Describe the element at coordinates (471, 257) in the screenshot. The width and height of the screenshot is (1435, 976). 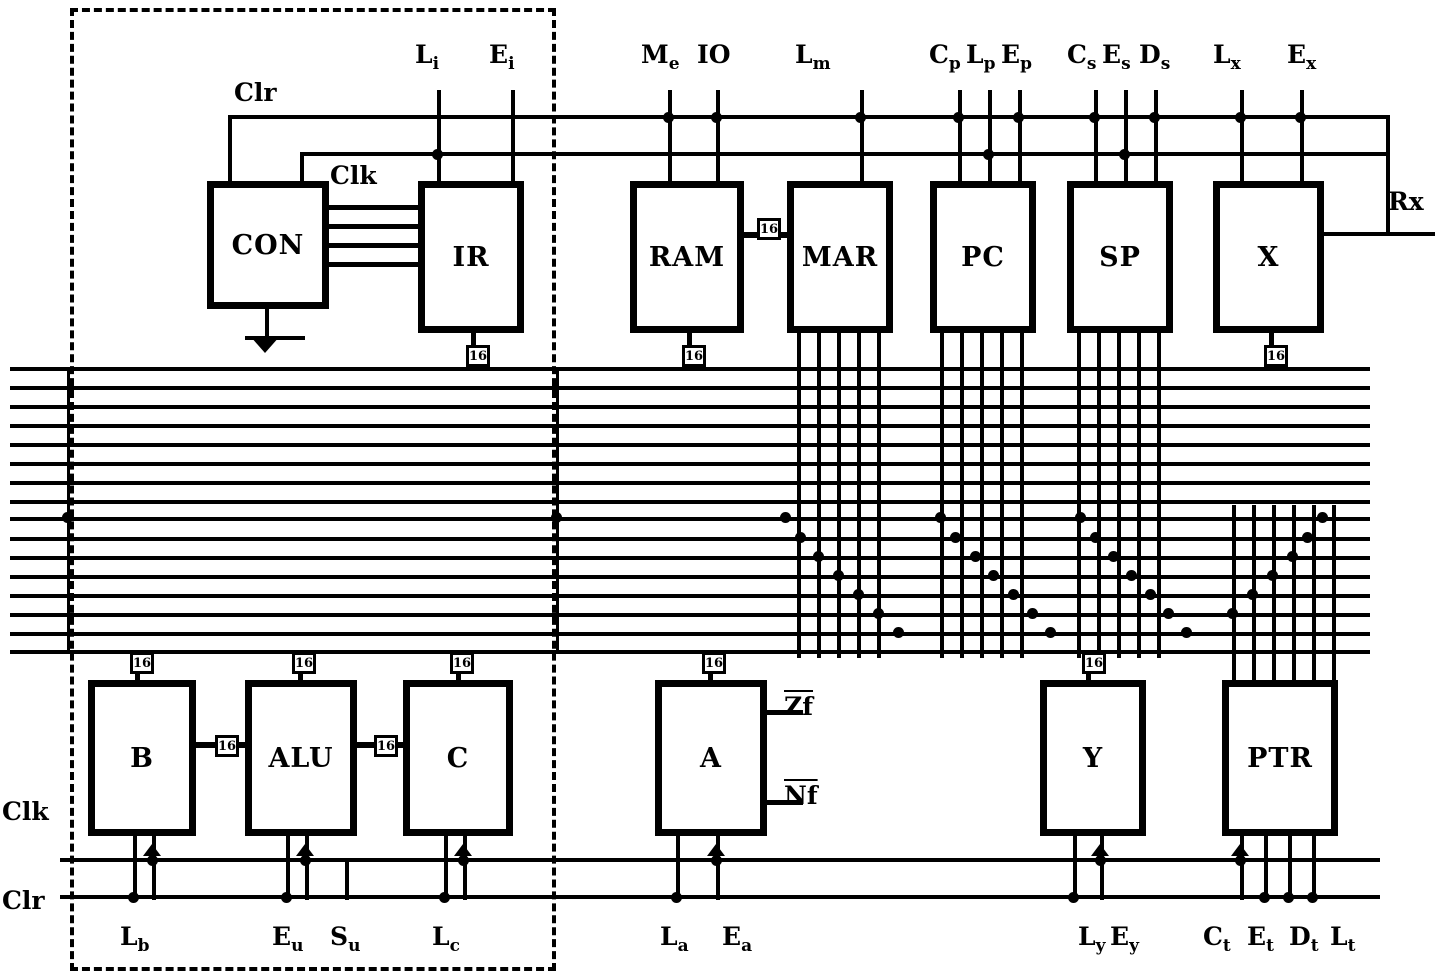
I see `block-ir: IR` at that location.